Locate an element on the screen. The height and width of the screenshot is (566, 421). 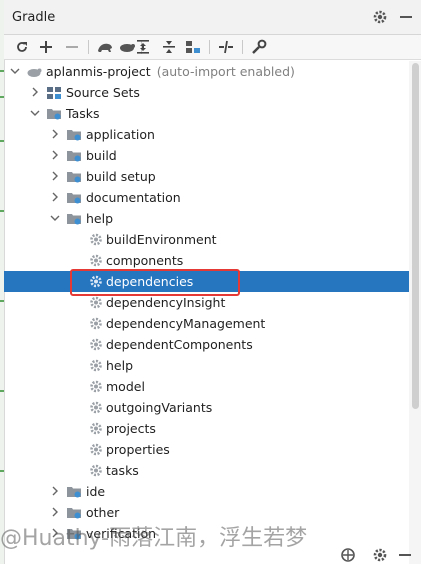
tree-item-task-group: ide is located at coordinates (206, 491).